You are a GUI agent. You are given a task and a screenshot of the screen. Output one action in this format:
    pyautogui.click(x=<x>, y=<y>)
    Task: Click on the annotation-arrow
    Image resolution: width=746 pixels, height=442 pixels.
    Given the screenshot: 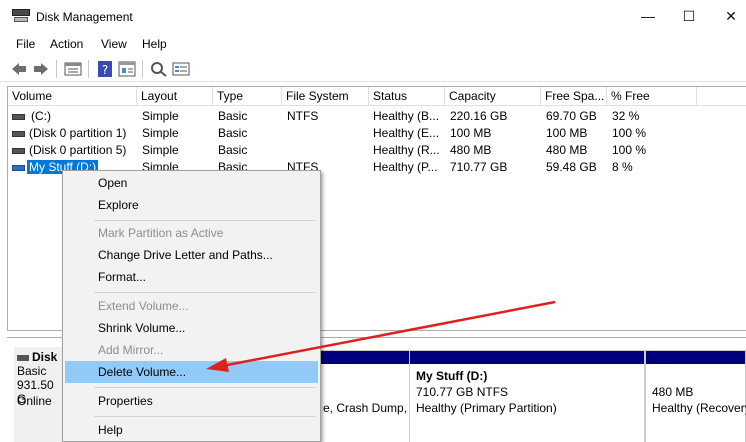 What is the action you would take?
    pyautogui.click(x=381, y=336)
    